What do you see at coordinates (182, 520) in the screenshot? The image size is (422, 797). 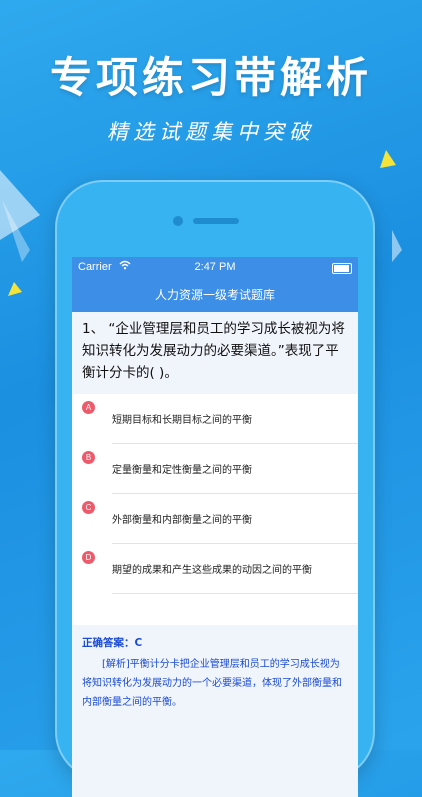 I see `option-c-text: 外部衡量和内部衡量之间的平衡` at bounding box center [182, 520].